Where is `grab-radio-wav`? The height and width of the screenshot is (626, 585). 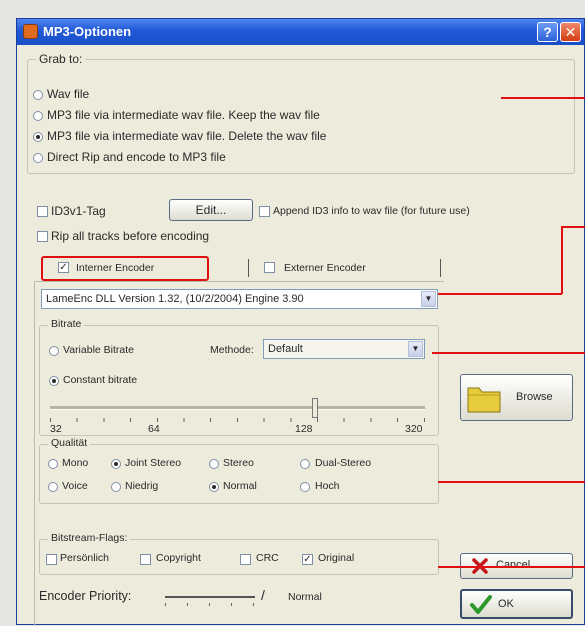
grab-radio-wav is located at coordinates (38, 95).